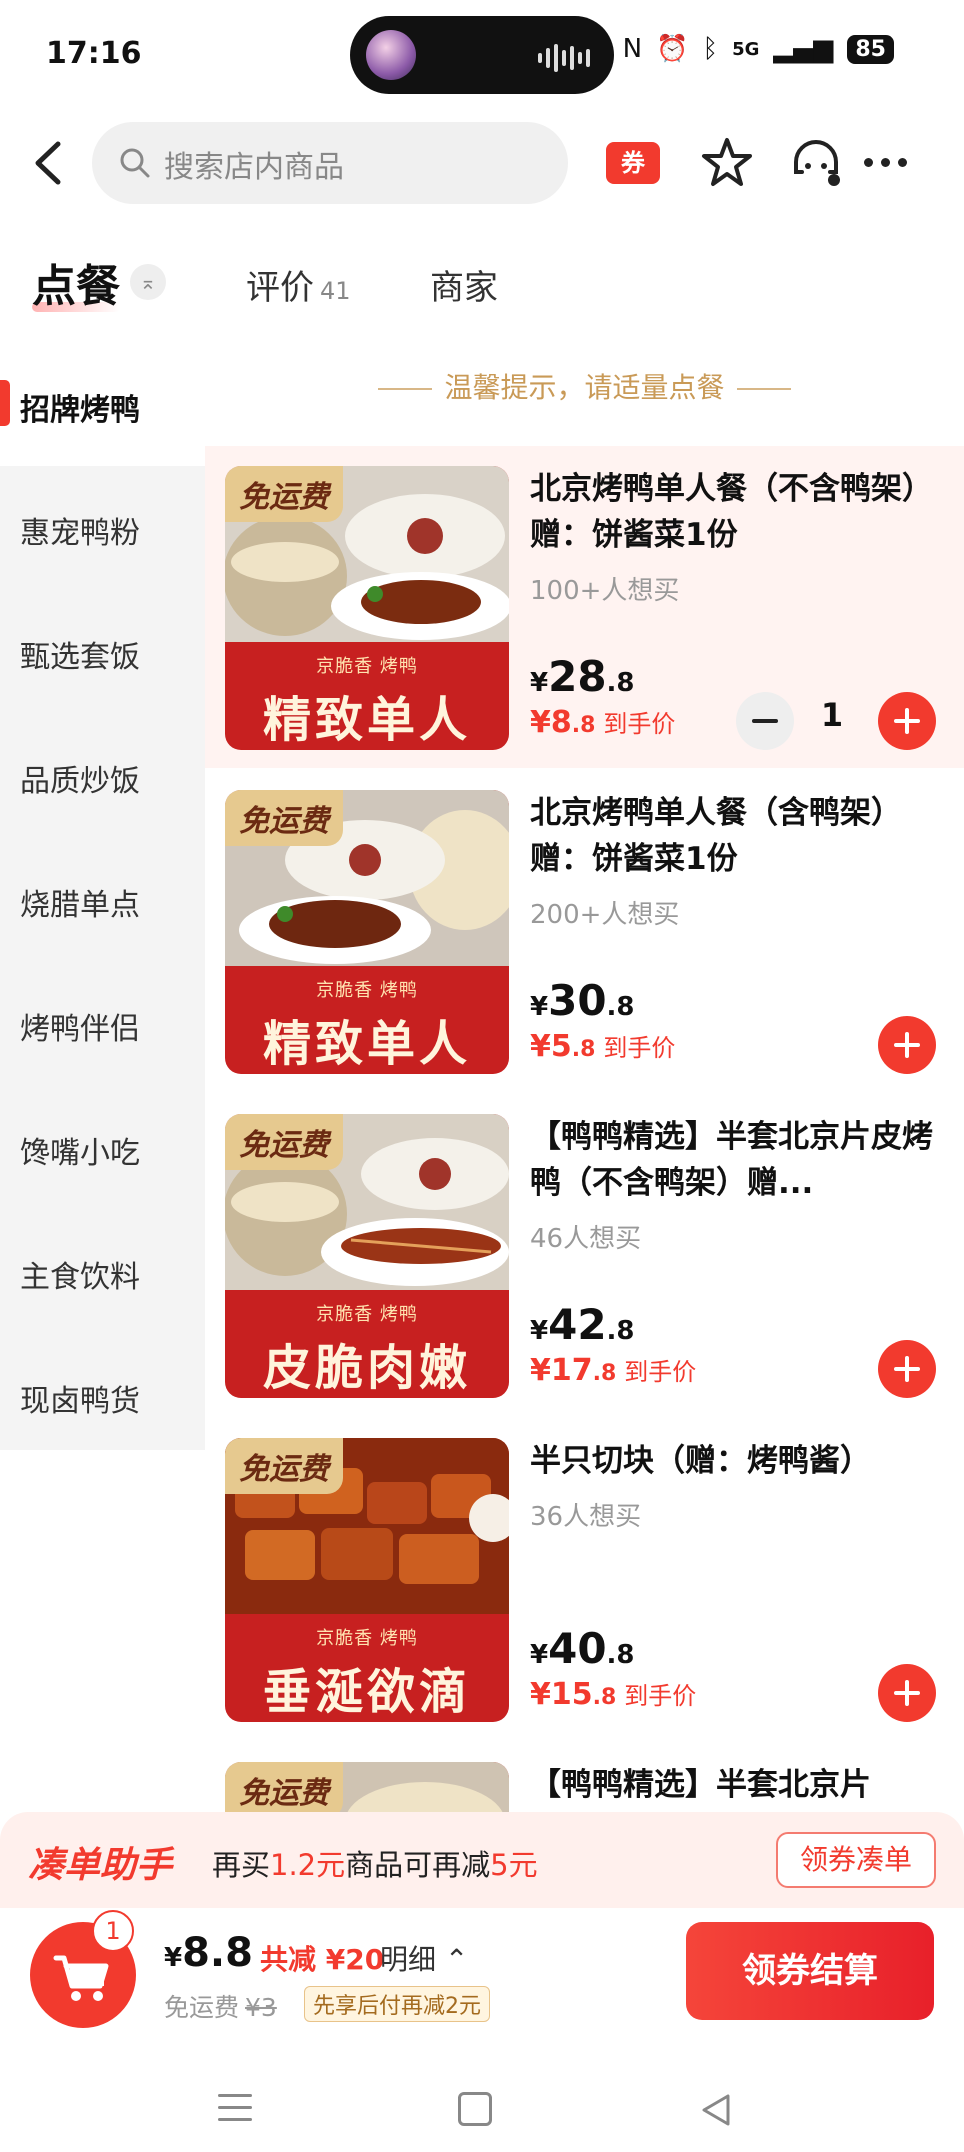 The height and width of the screenshot is (2152, 964). Describe the element at coordinates (50, 163) in the screenshot. I see `back-arrow-icon` at that location.